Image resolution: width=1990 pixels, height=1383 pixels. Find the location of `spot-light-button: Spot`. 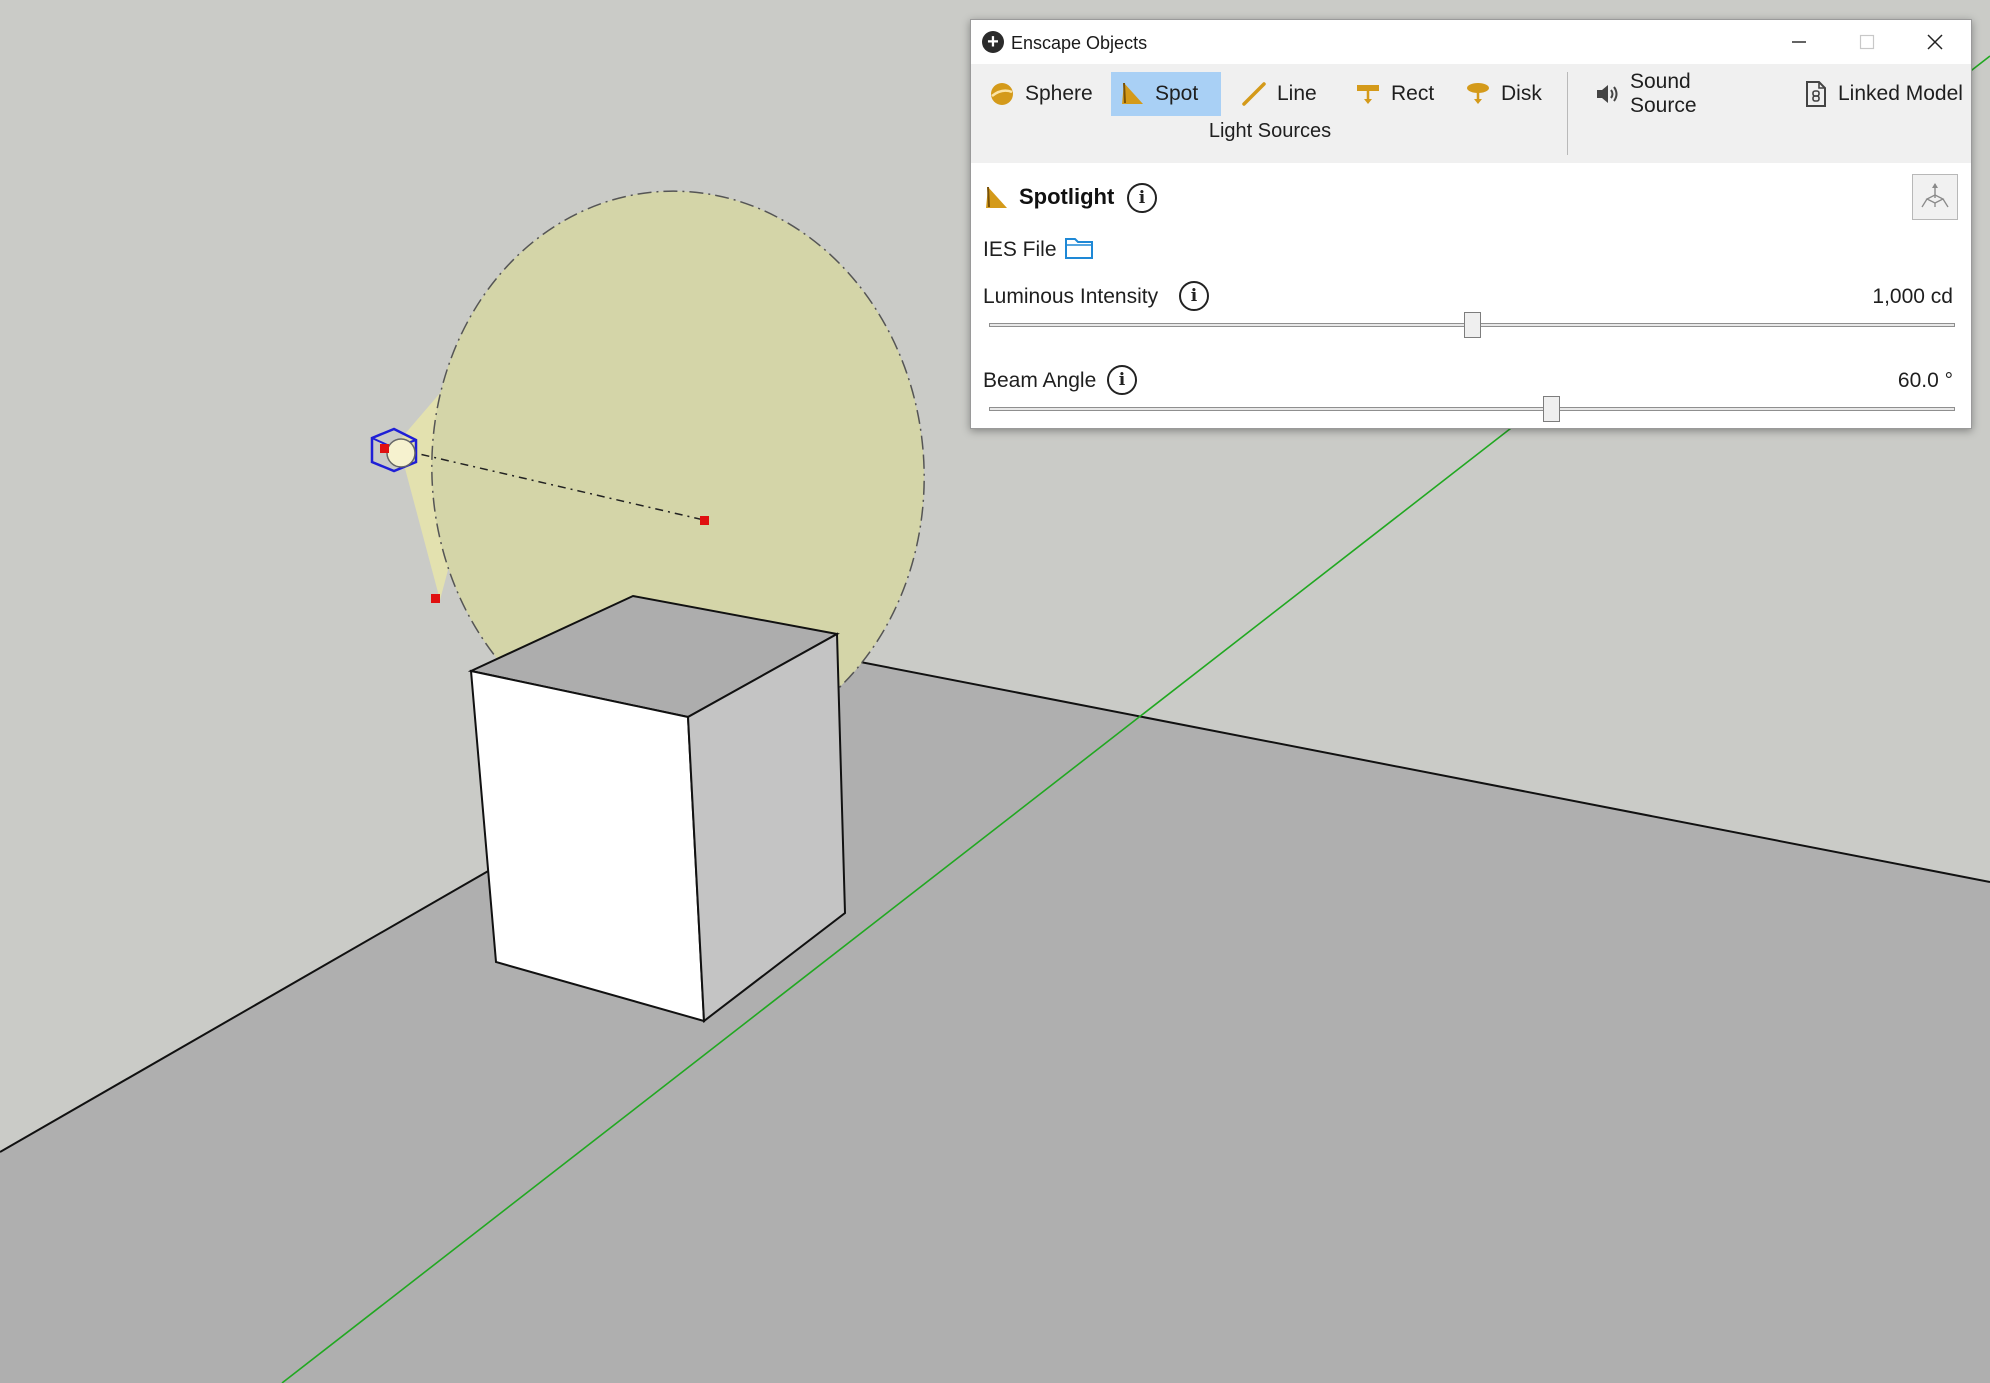

spot-light-button: Spot is located at coordinates (1166, 94).